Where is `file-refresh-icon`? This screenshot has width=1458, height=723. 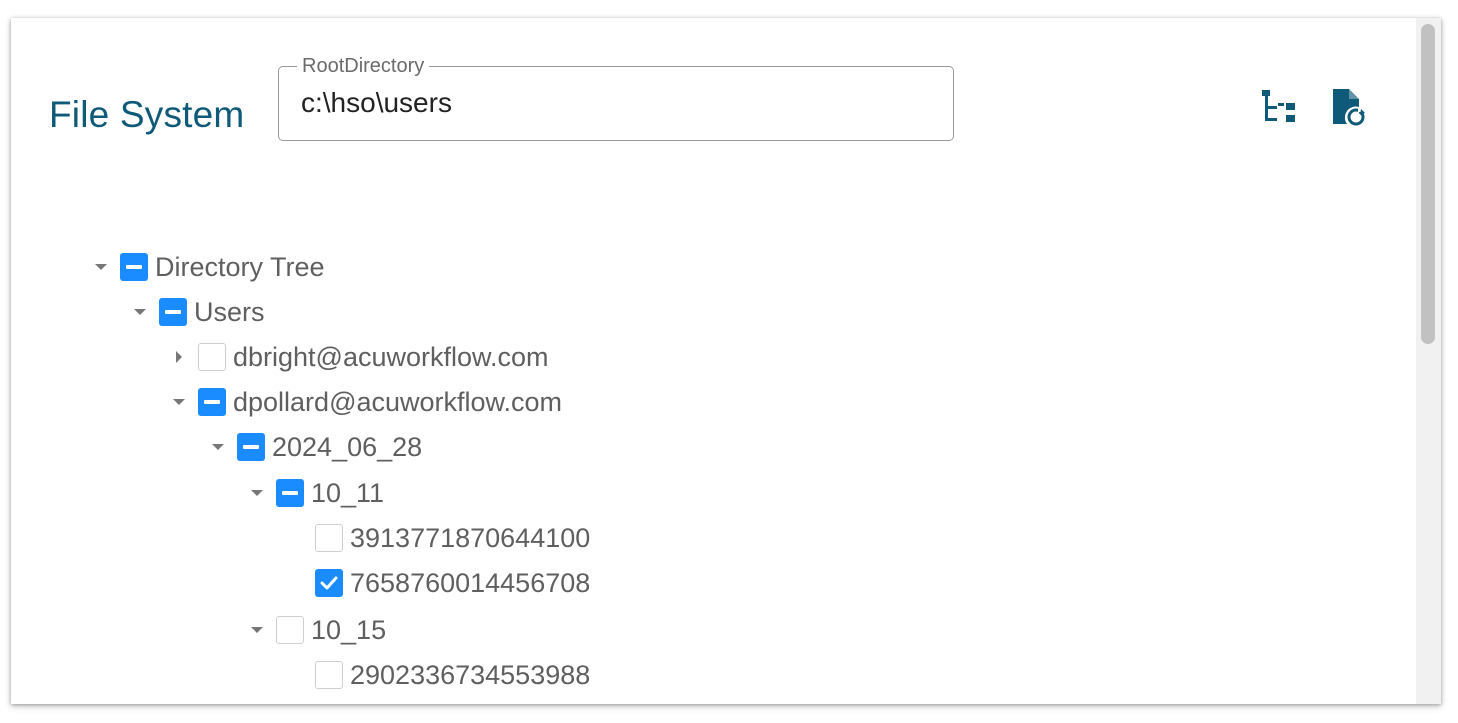 file-refresh-icon is located at coordinates (1349, 107).